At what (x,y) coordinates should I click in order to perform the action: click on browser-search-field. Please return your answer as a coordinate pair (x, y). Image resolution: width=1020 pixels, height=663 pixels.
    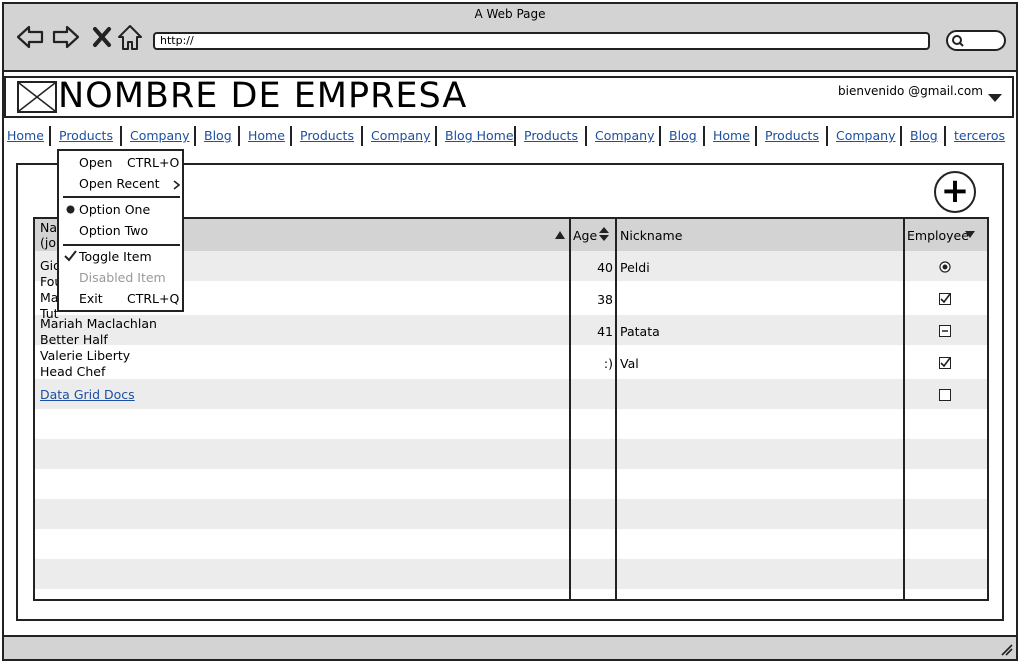
    Looking at the image, I should click on (976, 40).